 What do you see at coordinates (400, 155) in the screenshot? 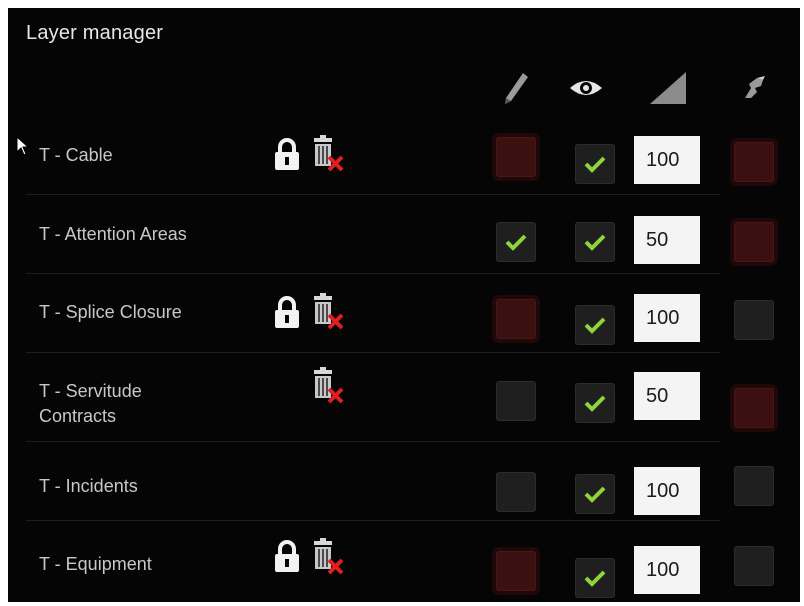
I see `layer-row-cable: T - Cable 100` at bounding box center [400, 155].